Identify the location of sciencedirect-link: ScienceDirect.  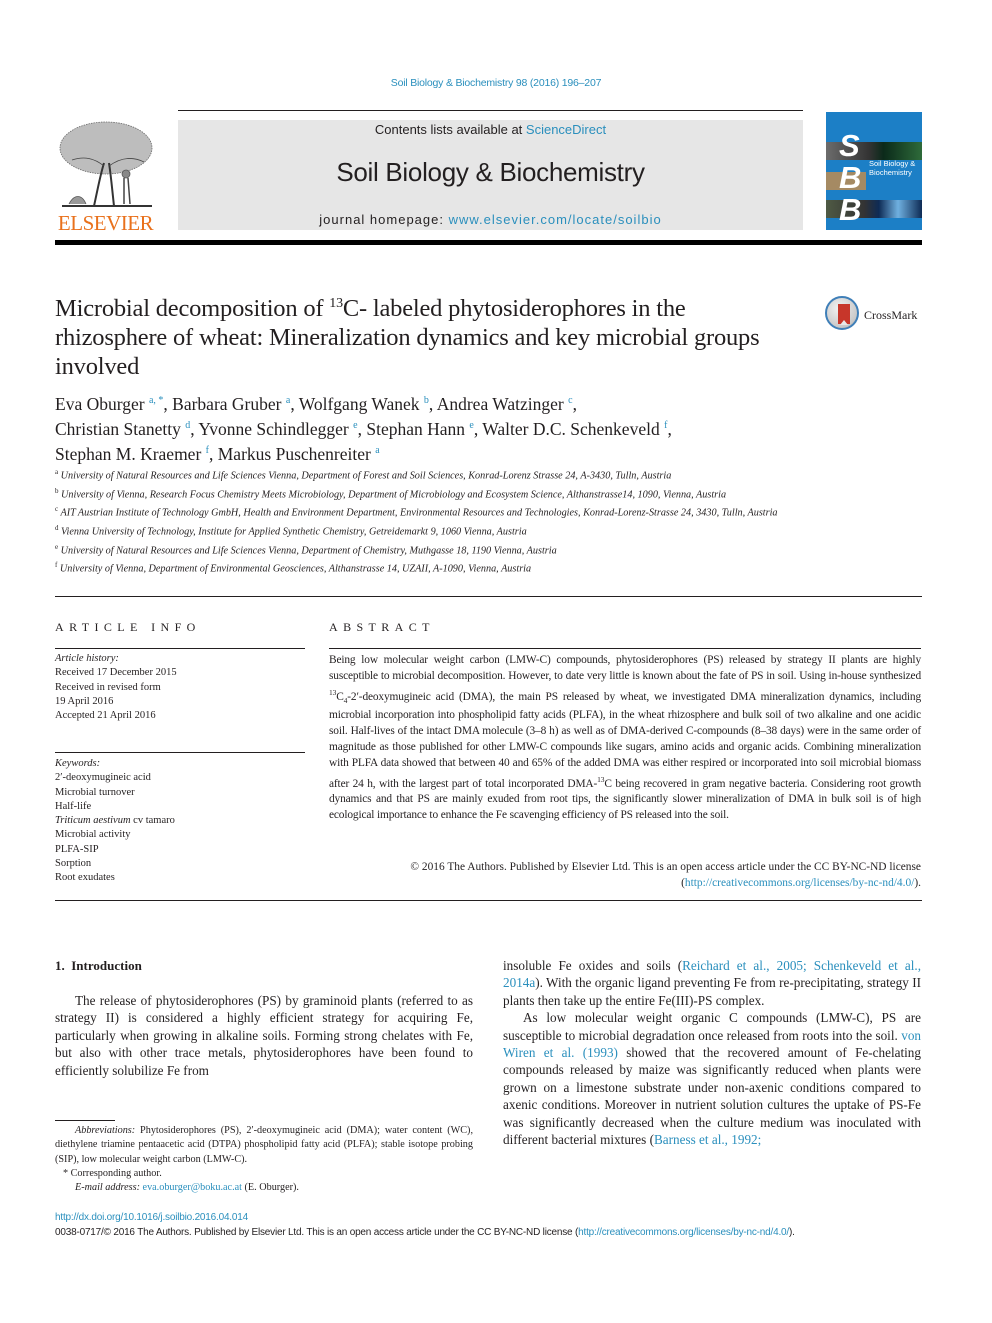
(566, 129).